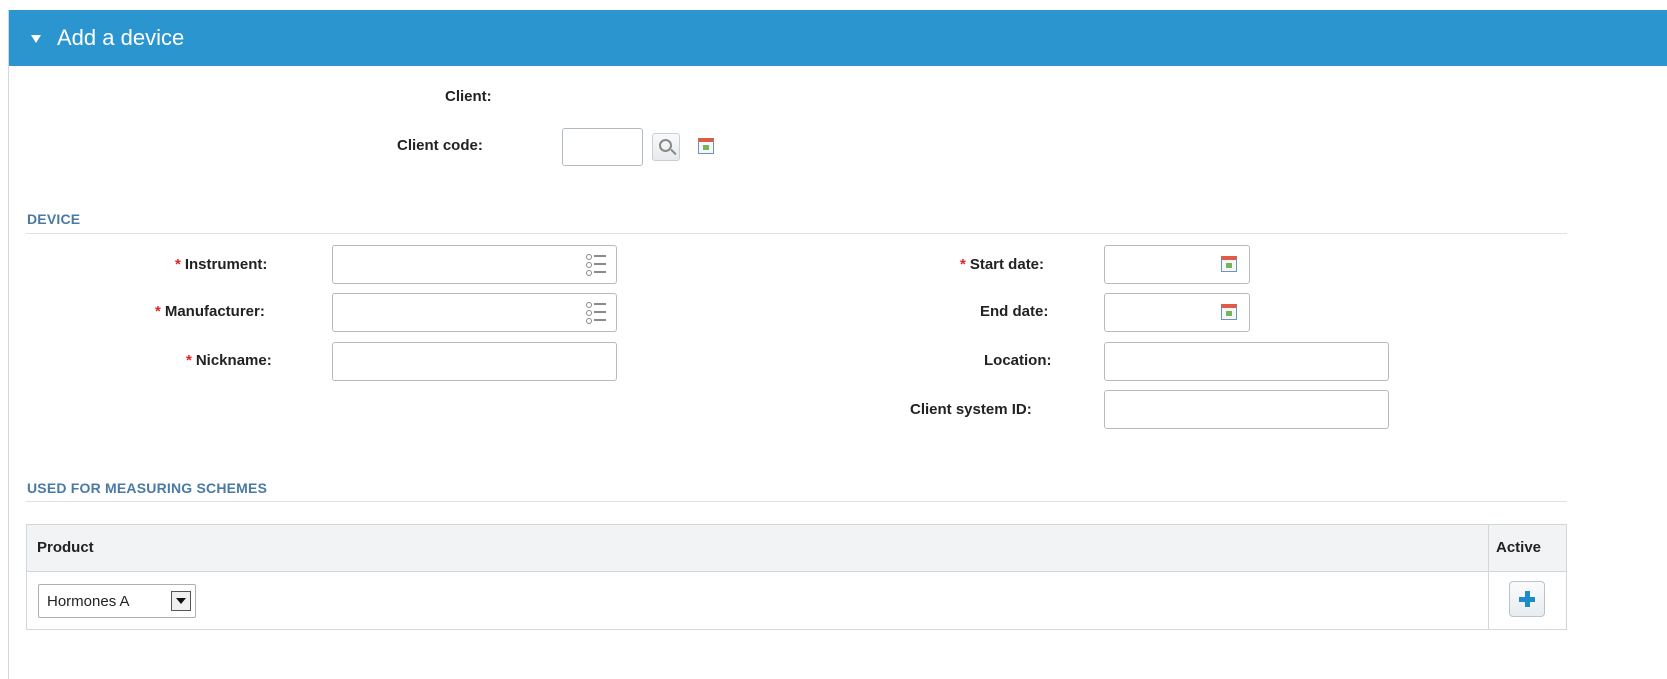 The image size is (1667, 679). Describe the element at coordinates (54, 219) in the screenshot. I see `device-section-title: DEVICE` at that location.